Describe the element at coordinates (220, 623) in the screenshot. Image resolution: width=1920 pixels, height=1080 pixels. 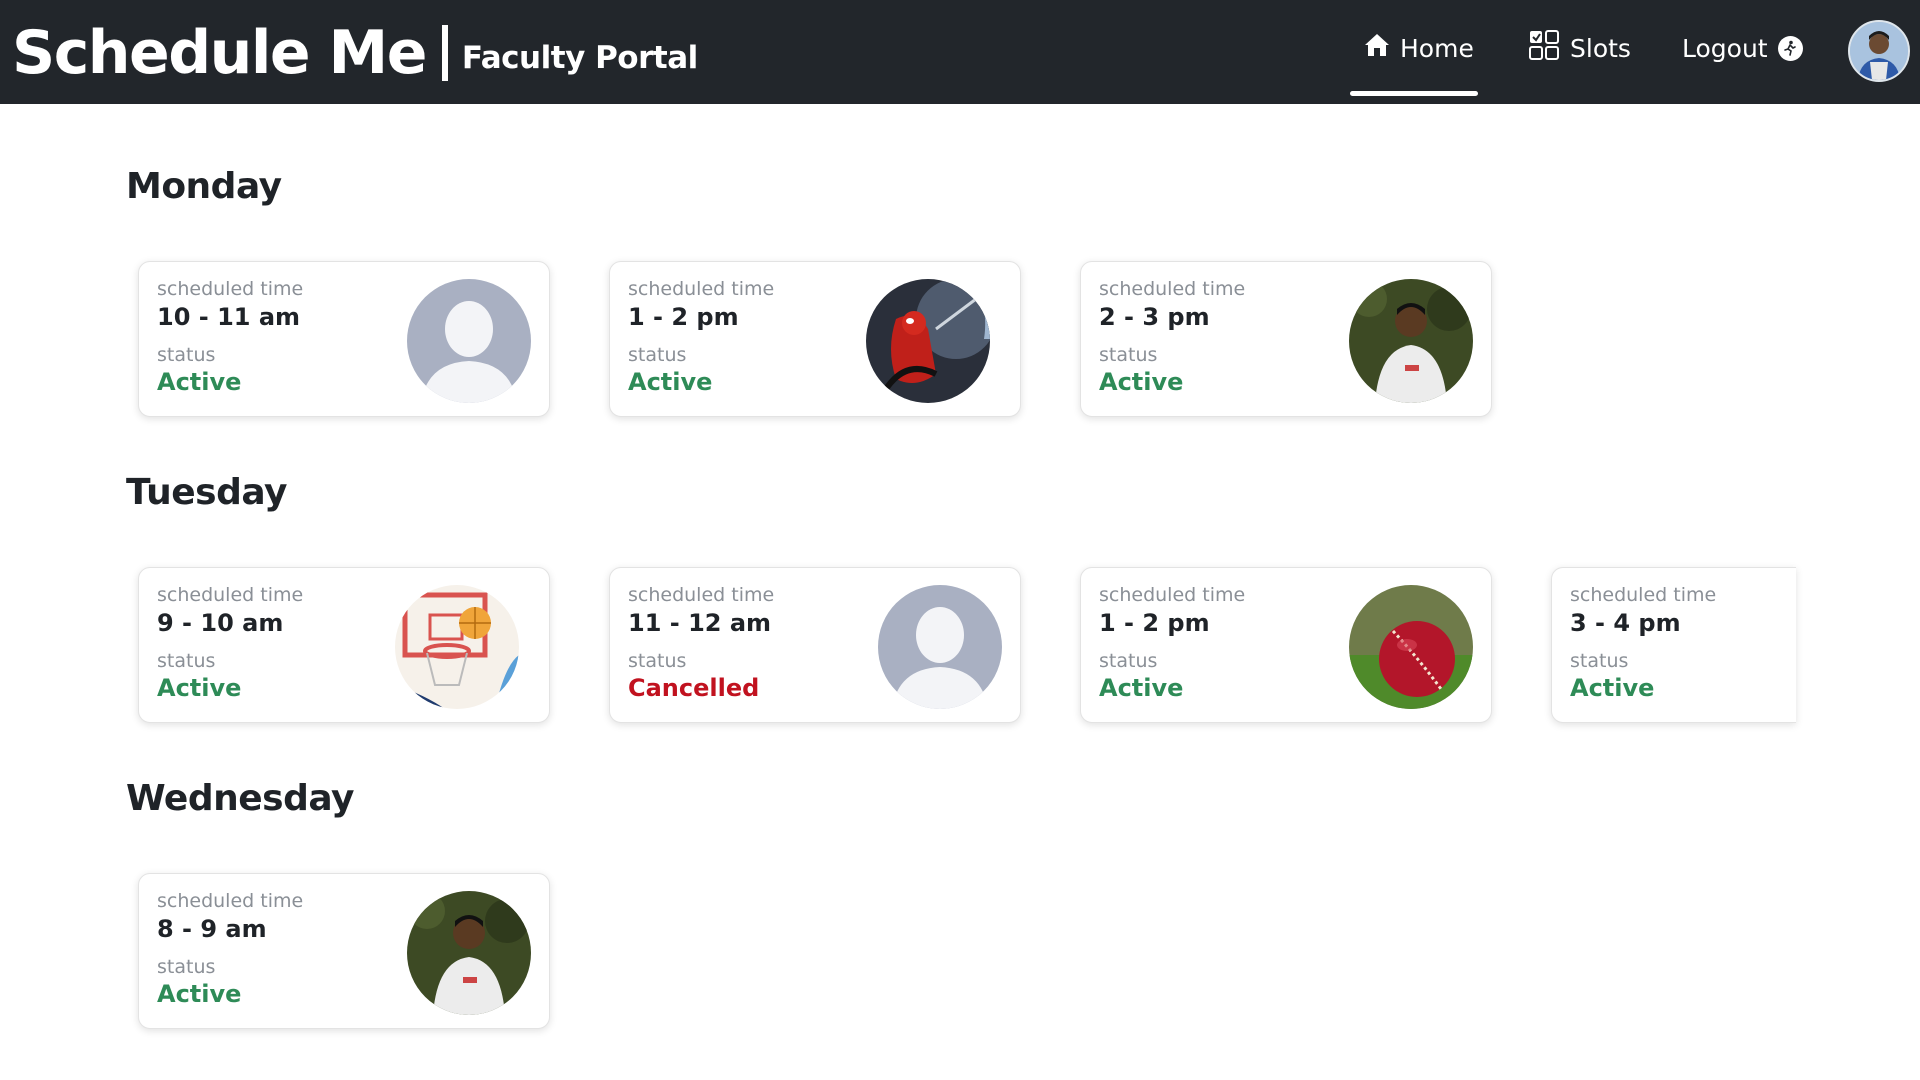
I see `slot-time: 9 - 10 am` at that location.